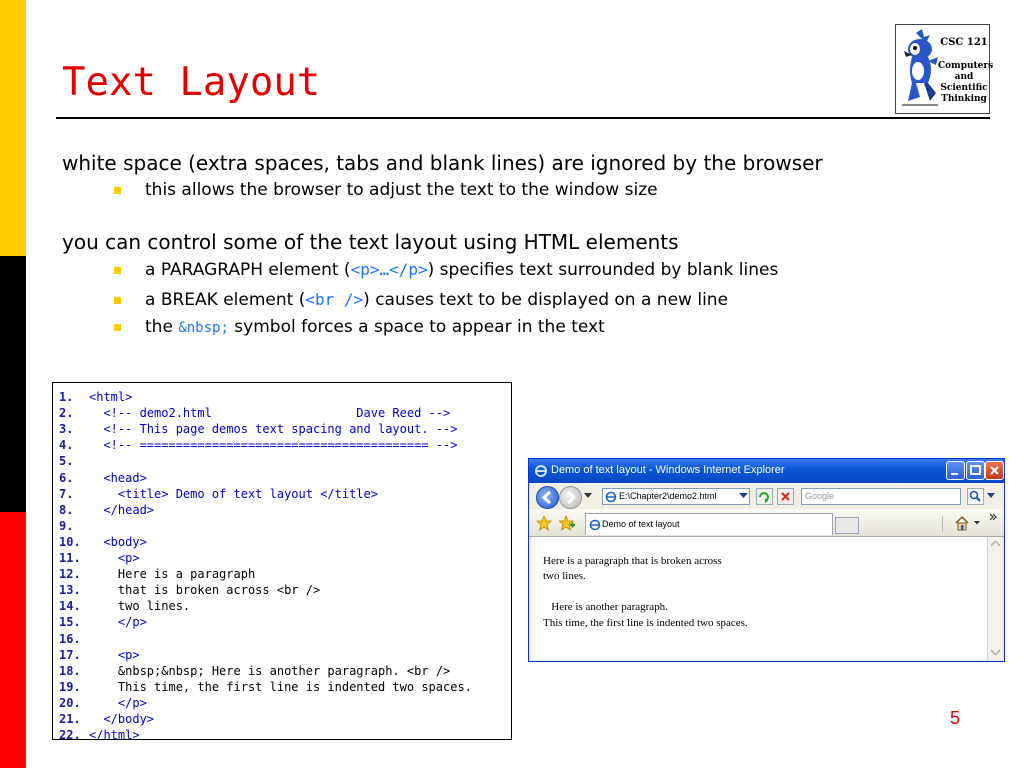 The image size is (1024, 768). What do you see at coordinates (70, 606) in the screenshot?
I see `line-number: 14.` at bounding box center [70, 606].